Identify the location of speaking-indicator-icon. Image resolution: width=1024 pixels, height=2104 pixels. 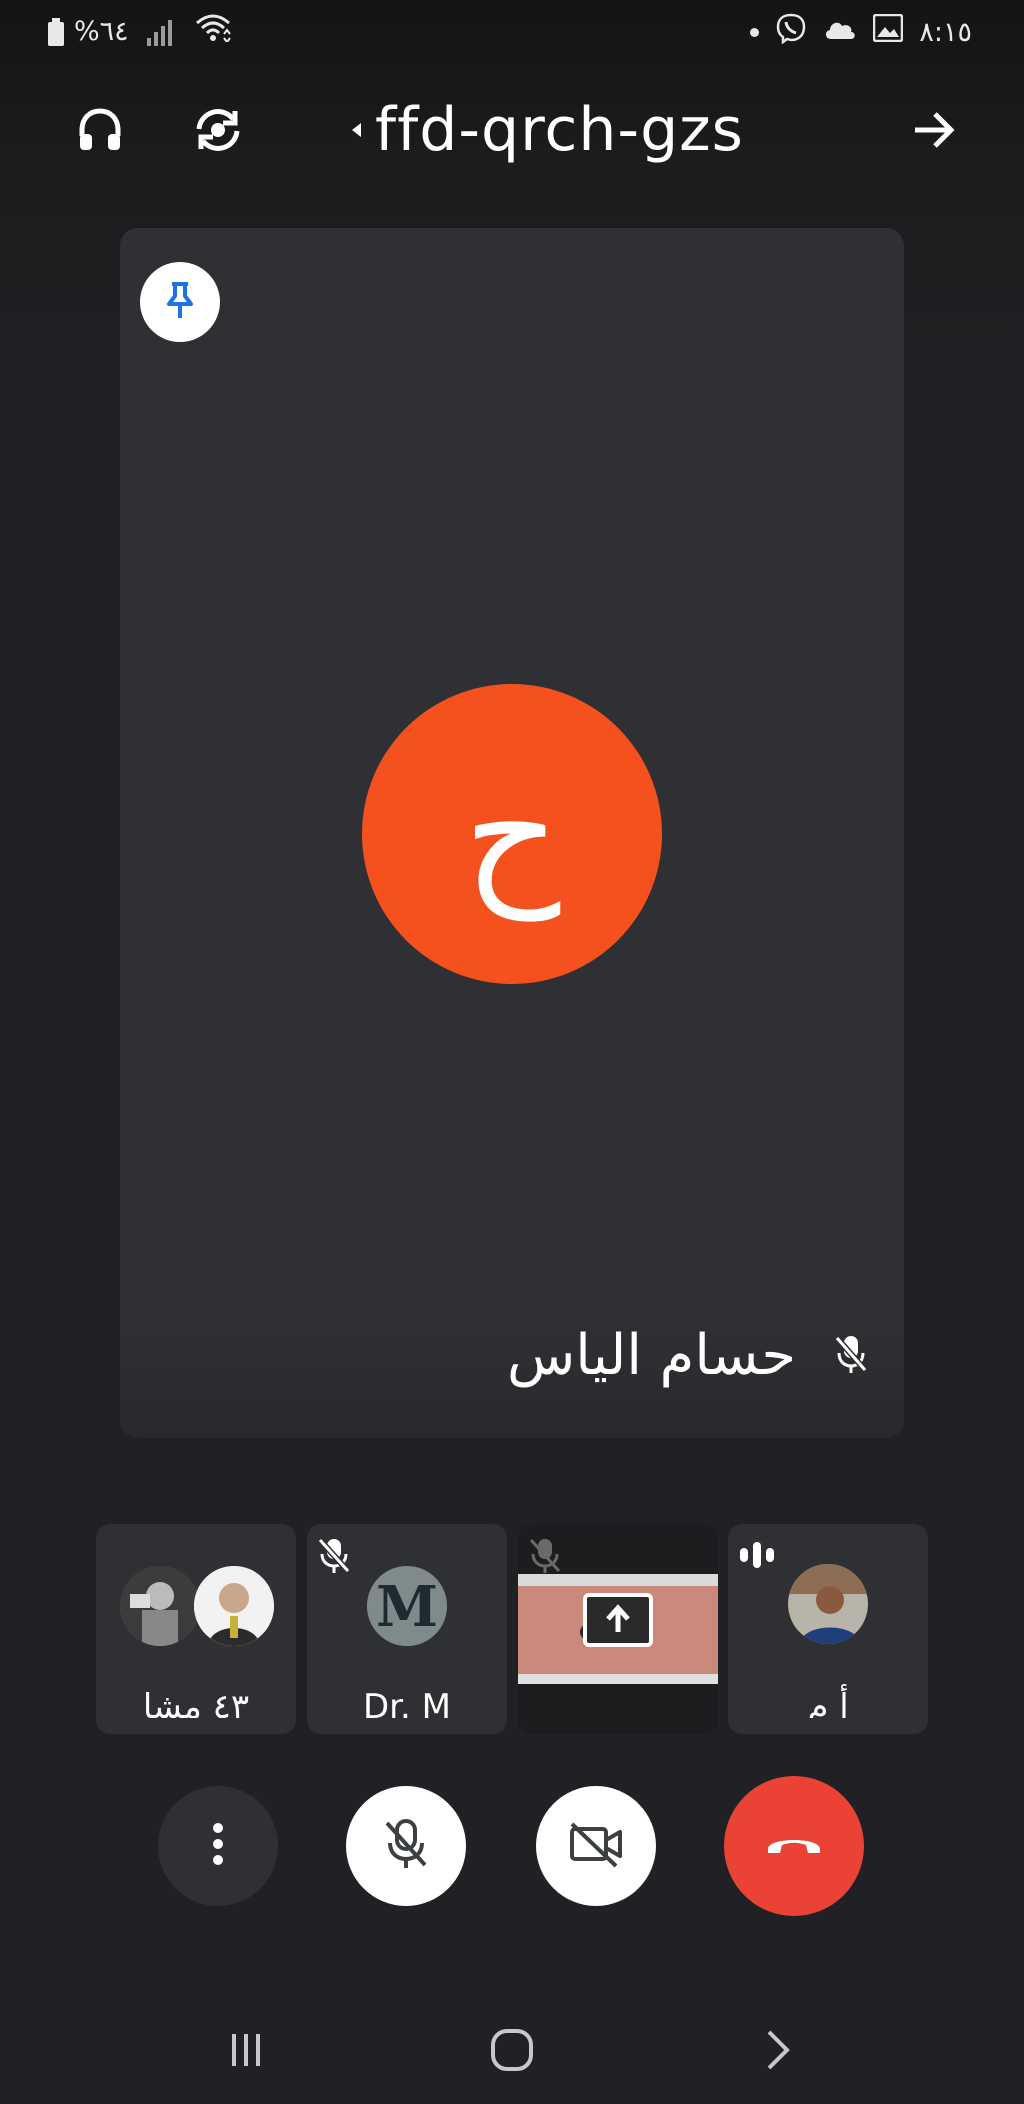
(757, 1555).